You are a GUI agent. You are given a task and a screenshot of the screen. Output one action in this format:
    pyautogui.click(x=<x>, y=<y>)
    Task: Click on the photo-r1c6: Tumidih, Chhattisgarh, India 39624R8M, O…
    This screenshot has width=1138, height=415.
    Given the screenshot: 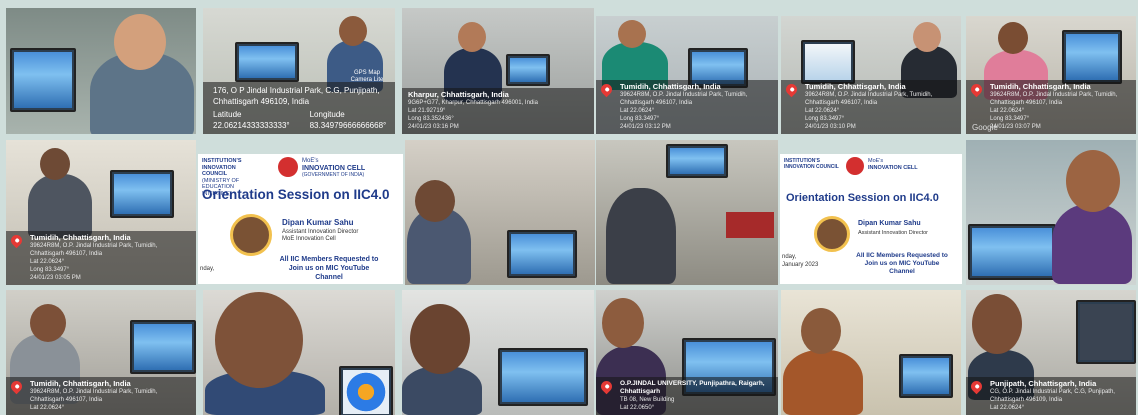 What is the action you would take?
    pyautogui.click(x=1051, y=75)
    